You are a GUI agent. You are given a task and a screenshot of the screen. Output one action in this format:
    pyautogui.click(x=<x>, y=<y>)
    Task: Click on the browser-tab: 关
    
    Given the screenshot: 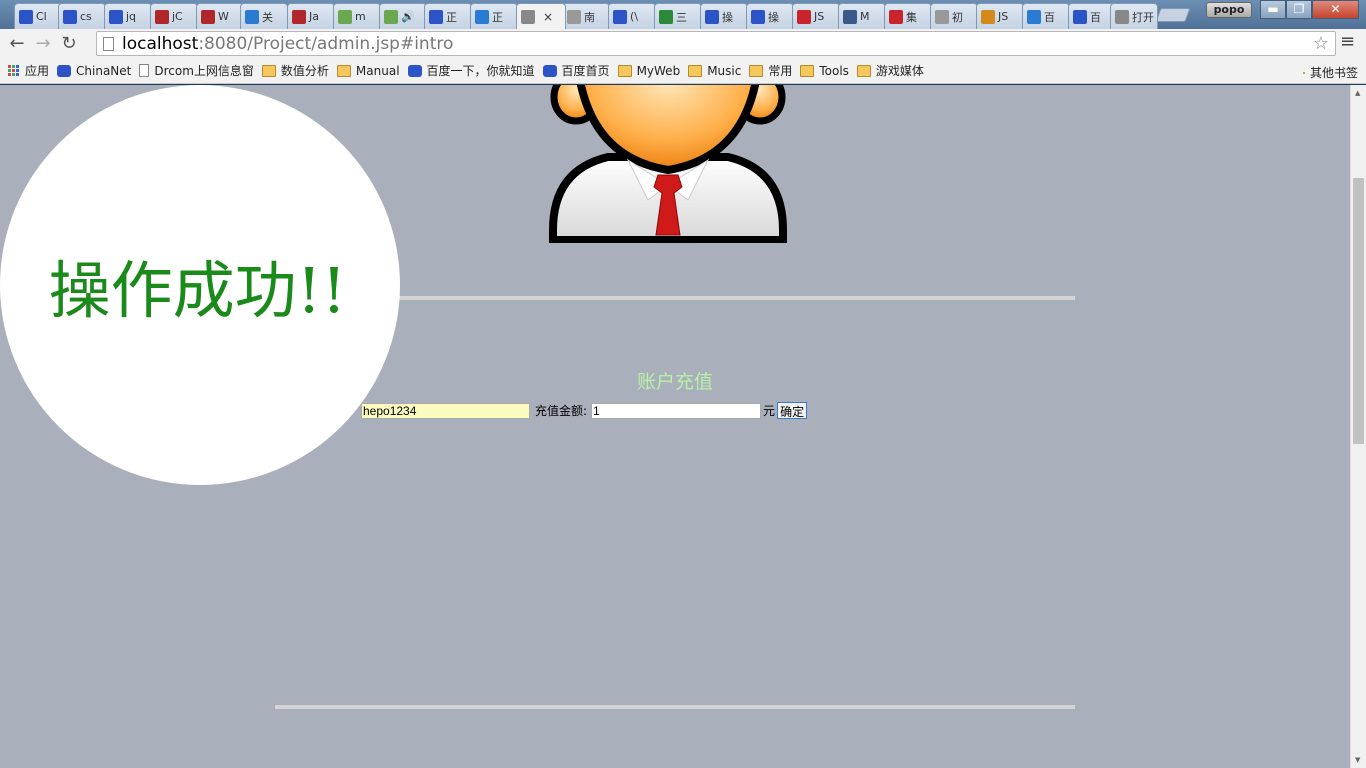 What is the action you would take?
    pyautogui.click(x=264, y=16)
    